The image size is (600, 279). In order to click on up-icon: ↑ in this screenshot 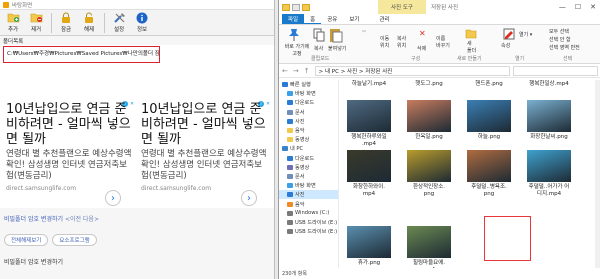, I will do `click(307, 71)`.